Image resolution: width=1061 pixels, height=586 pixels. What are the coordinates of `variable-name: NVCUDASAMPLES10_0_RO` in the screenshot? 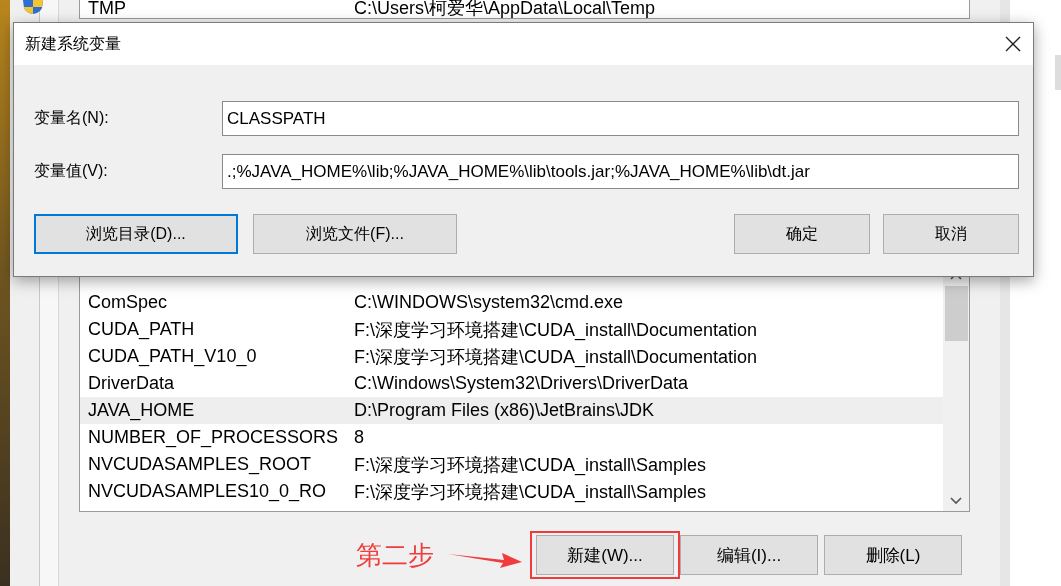 It's located at (207, 491).